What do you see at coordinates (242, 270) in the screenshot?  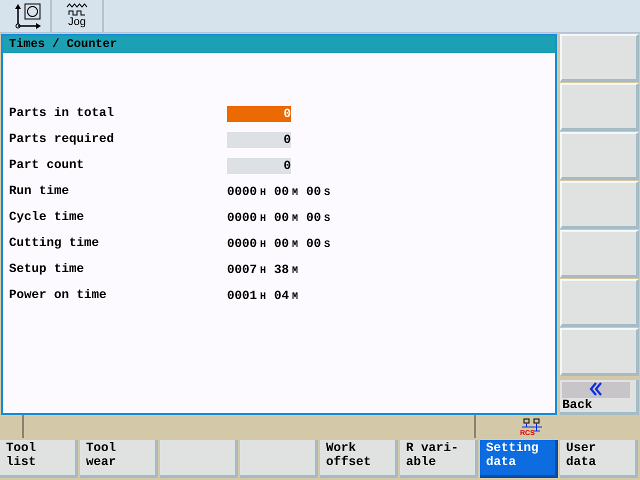 I see `time-value: 0007` at bounding box center [242, 270].